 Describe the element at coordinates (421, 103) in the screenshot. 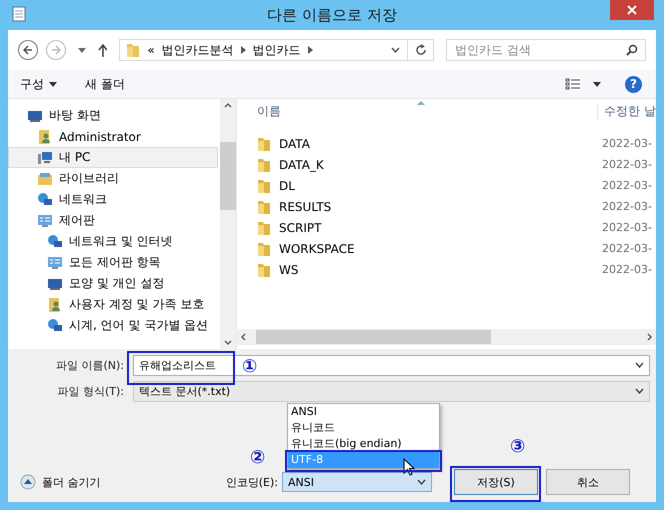

I see `sort-arrow-icon` at that location.